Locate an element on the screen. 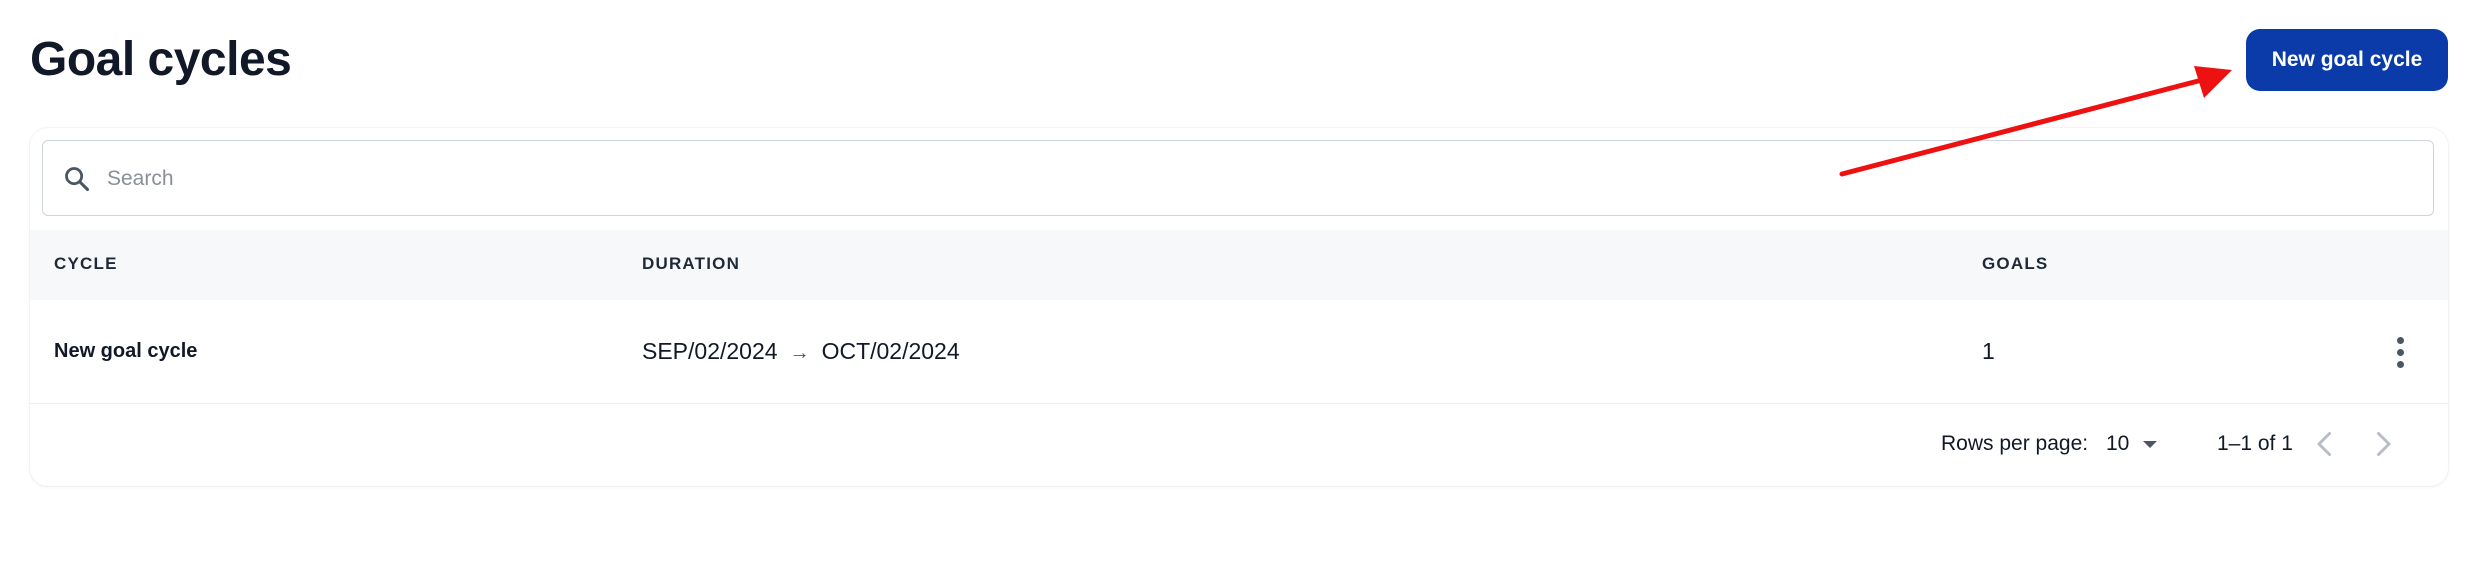 The width and height of the screenshot is (2476, 582). search-field is located at coordinates (1238, 178).